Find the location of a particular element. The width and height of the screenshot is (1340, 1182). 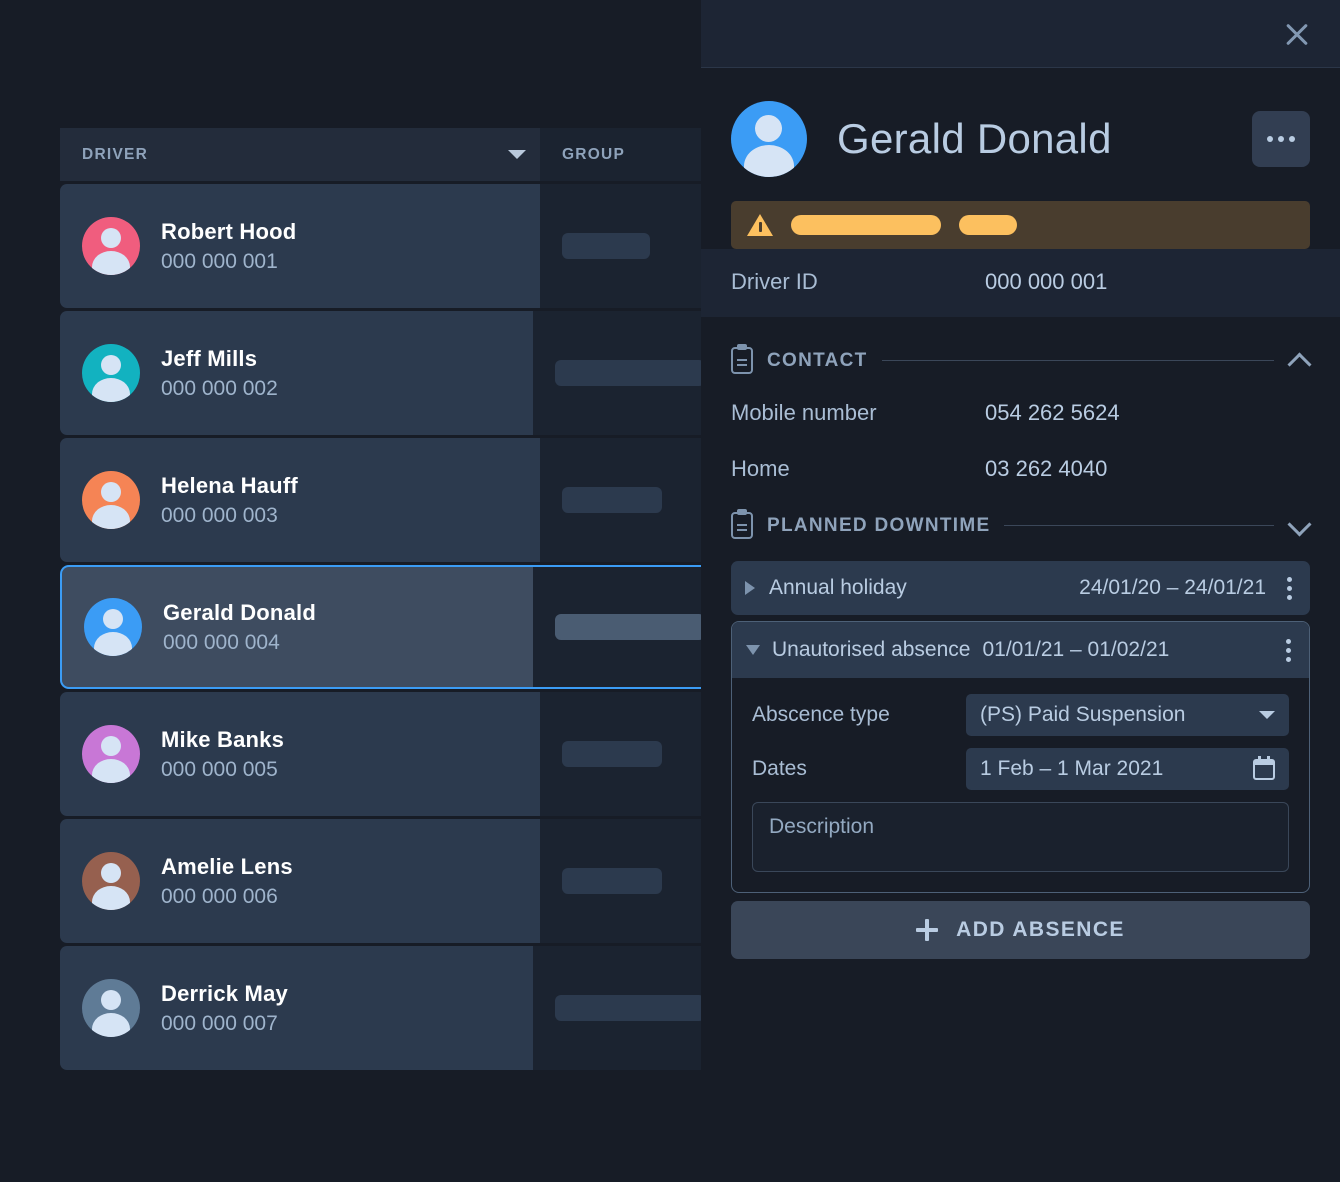

table-row: Gerald Donald 000 000 004 is located at coordinates (382, 627).